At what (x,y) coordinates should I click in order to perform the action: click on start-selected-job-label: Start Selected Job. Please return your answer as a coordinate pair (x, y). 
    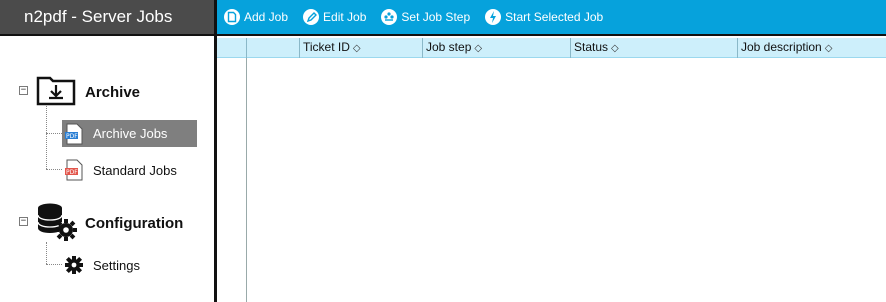
    Looking at the image, I should click on (554, 17).